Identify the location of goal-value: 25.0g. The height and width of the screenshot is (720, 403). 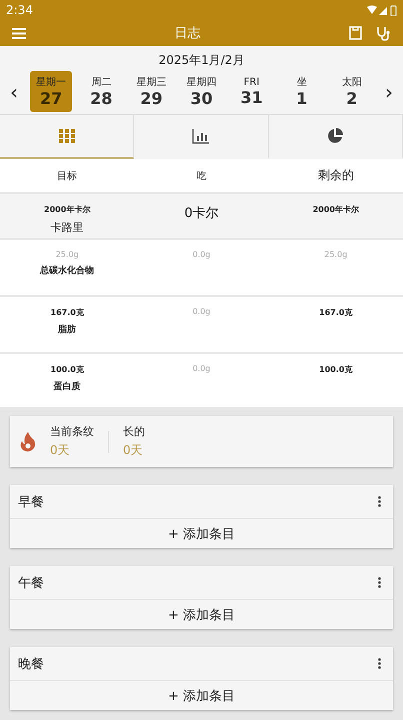
(67, 254).